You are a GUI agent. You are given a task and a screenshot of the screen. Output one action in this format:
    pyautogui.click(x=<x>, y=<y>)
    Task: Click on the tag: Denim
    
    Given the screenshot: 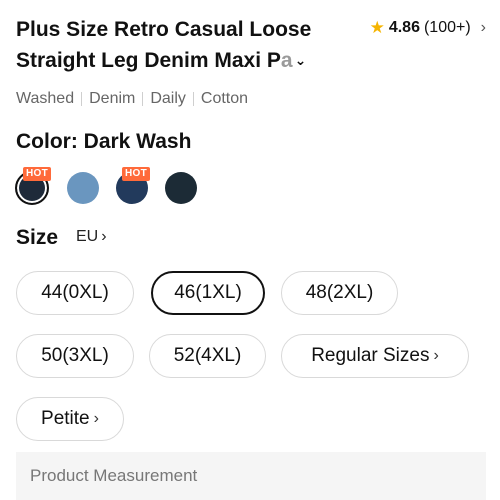 What is the action you would take?
    pyautogui.click(x=112, y=98)
    